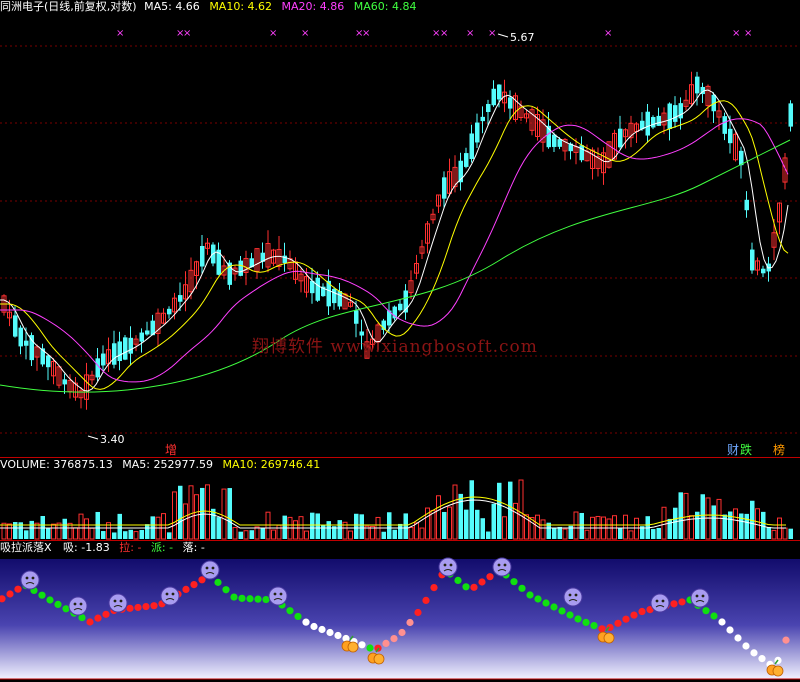 The width and height of the screenshot is (800, 682). What do you see at coordinates (271, 464) in the screenshot?
I see `volume-ma10: MA10: 269746.41` at bounding box center [271, 464].